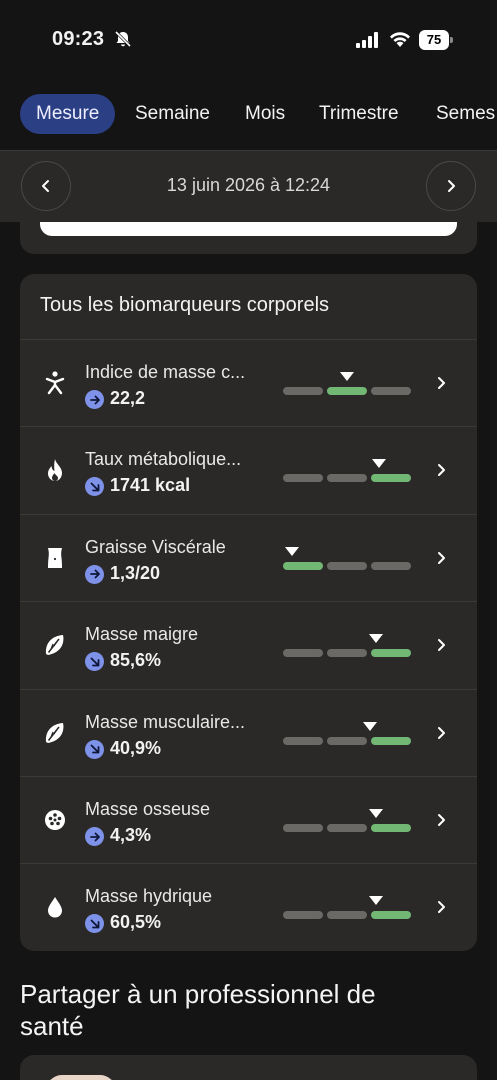 This screenshot has height=1080, width=497. Describe the element at coordinates (248, 732) in the screenshot. I see `biomarker-row: Masse musculaire... 40,9%` at that location.